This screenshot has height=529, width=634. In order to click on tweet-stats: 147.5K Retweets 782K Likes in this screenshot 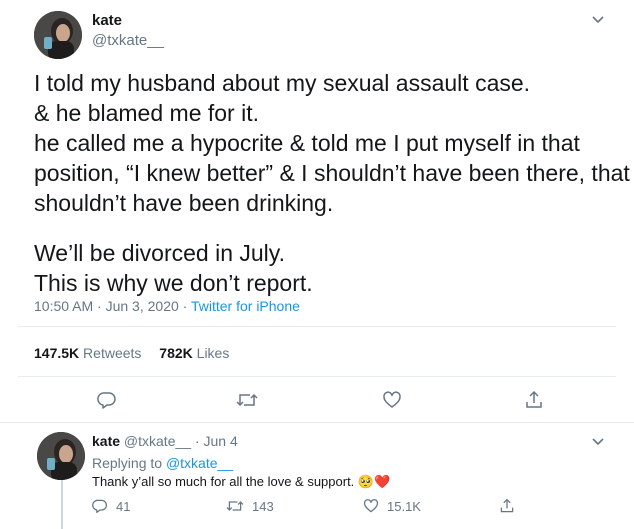, I will do `click(131, 353)`.